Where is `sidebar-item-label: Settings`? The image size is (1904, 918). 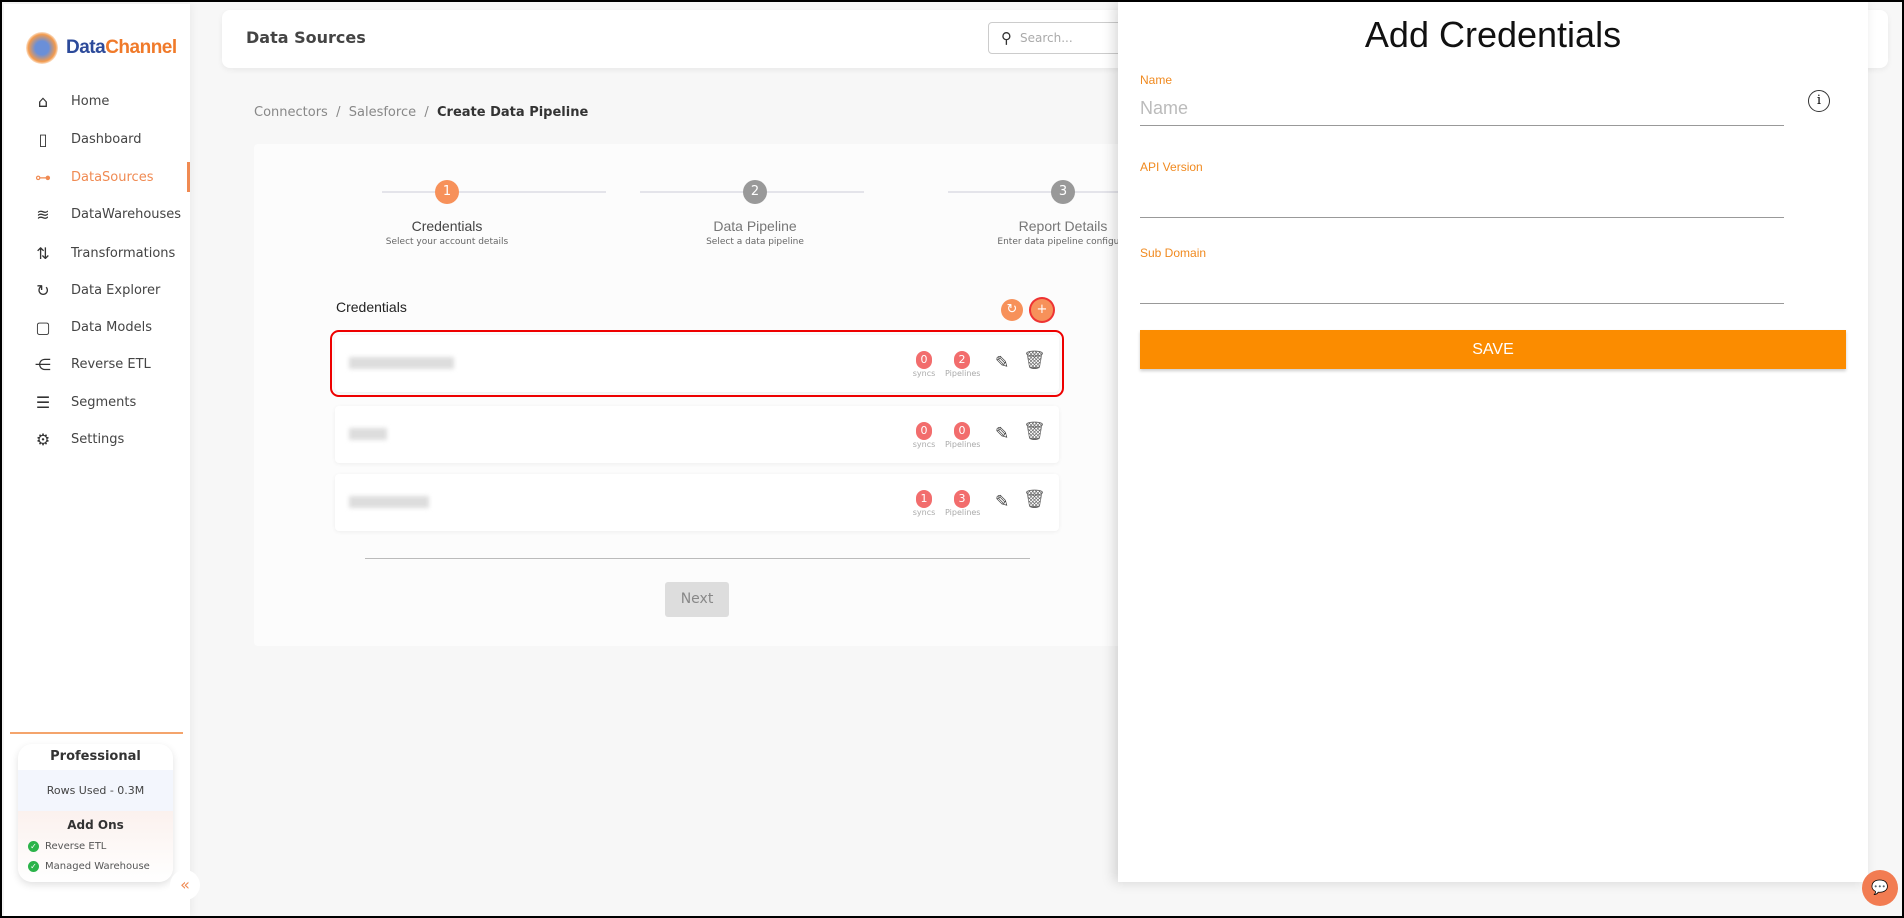 sidebar-item-label: Settings is located at coordinates (98, 439).